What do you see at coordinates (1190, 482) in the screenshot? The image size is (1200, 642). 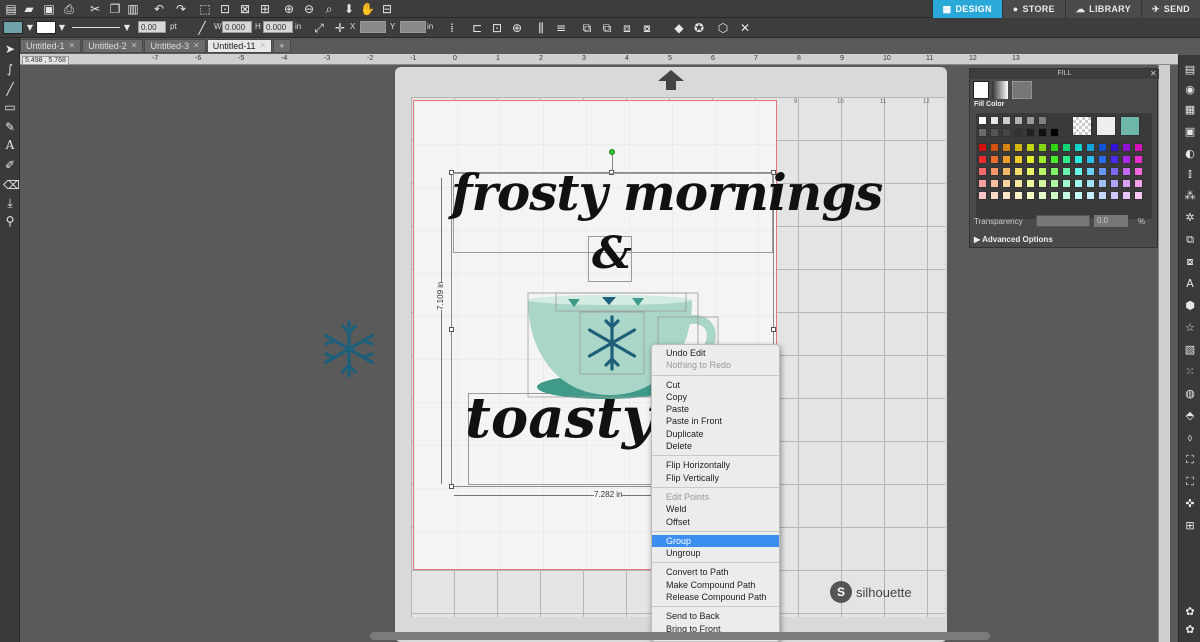 I see `pixscan-icon: ⛶` at bounding box center [1190, 482].